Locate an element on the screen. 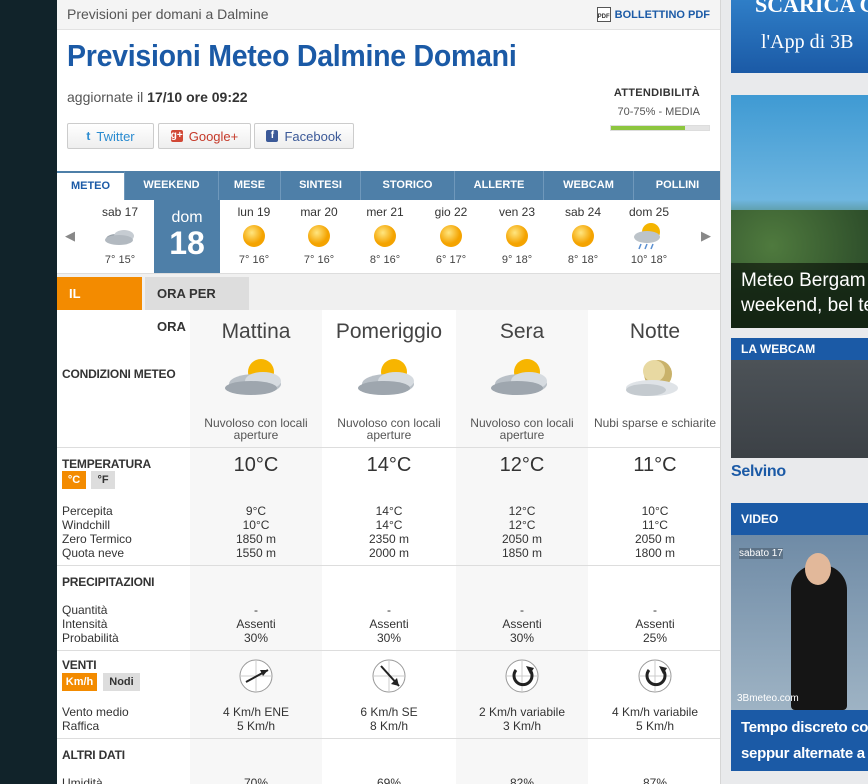 The image size is (868, 784). day-card: ven 23 9° 18° is located at coordinates (517, 236).